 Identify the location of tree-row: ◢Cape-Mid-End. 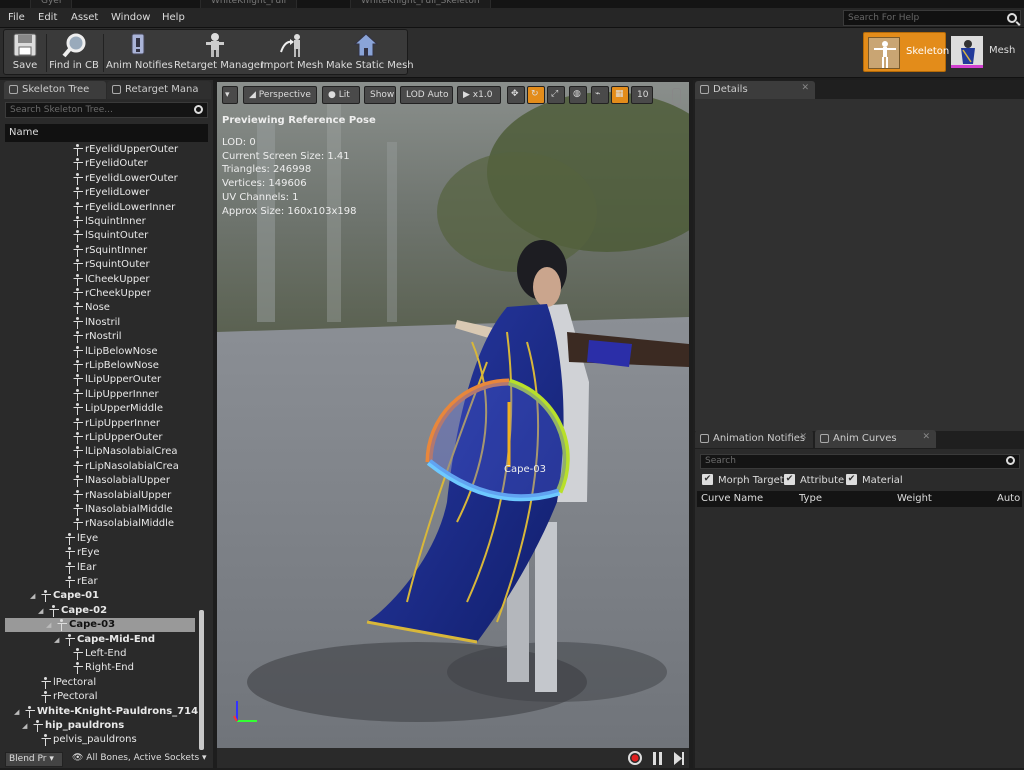
(100, 640).